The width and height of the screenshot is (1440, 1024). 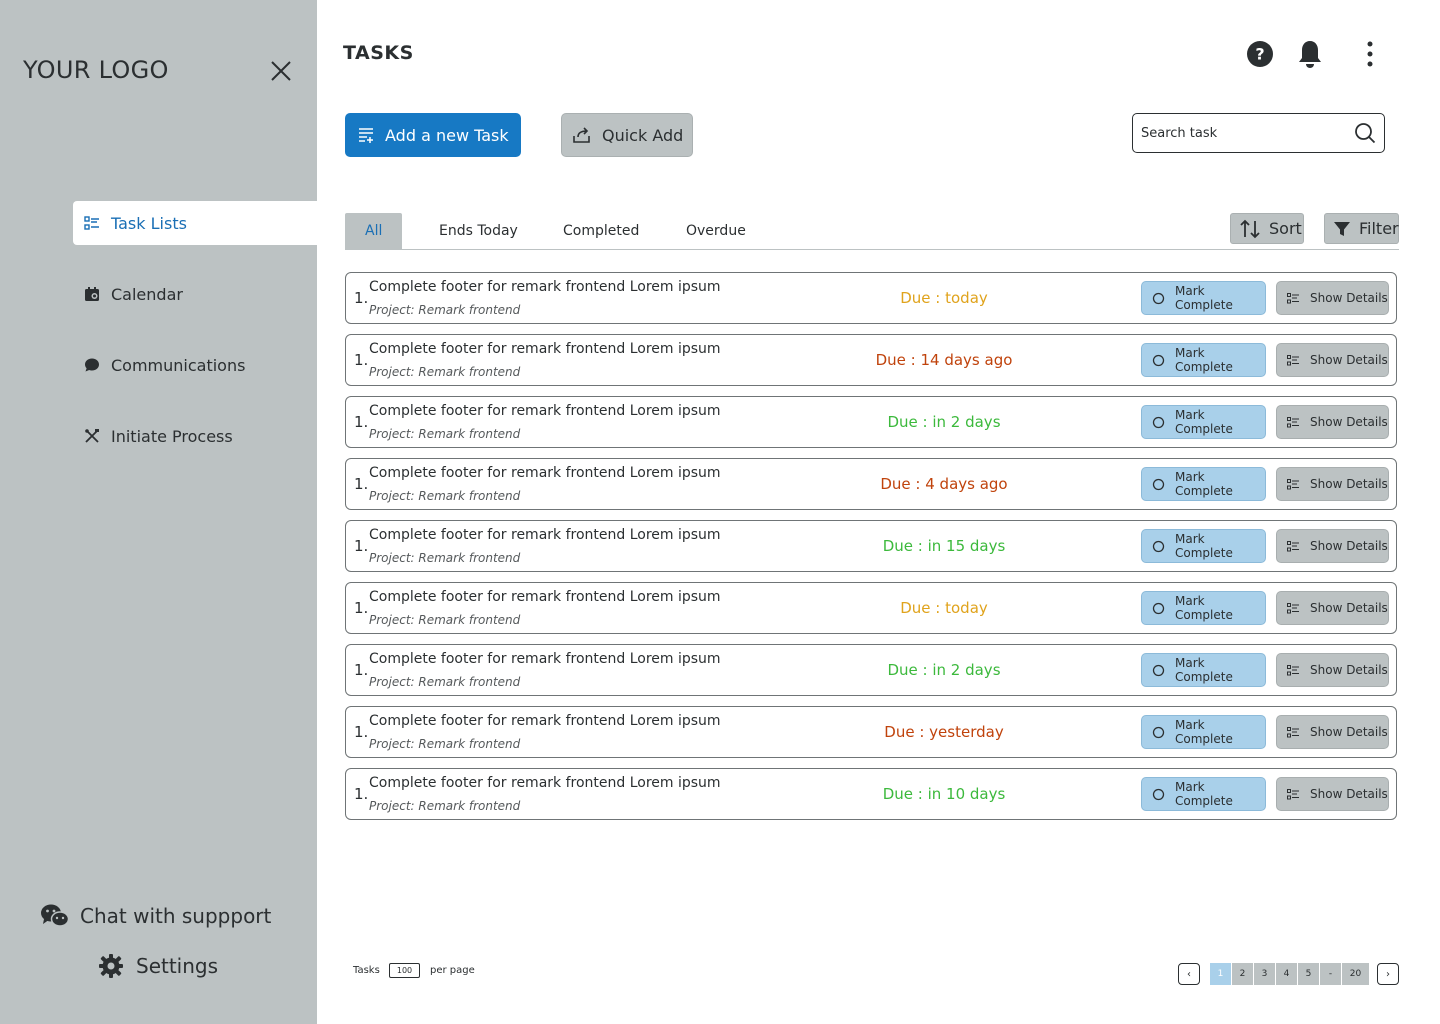 I want to click on gear-icon, so click(x=111, y=966).